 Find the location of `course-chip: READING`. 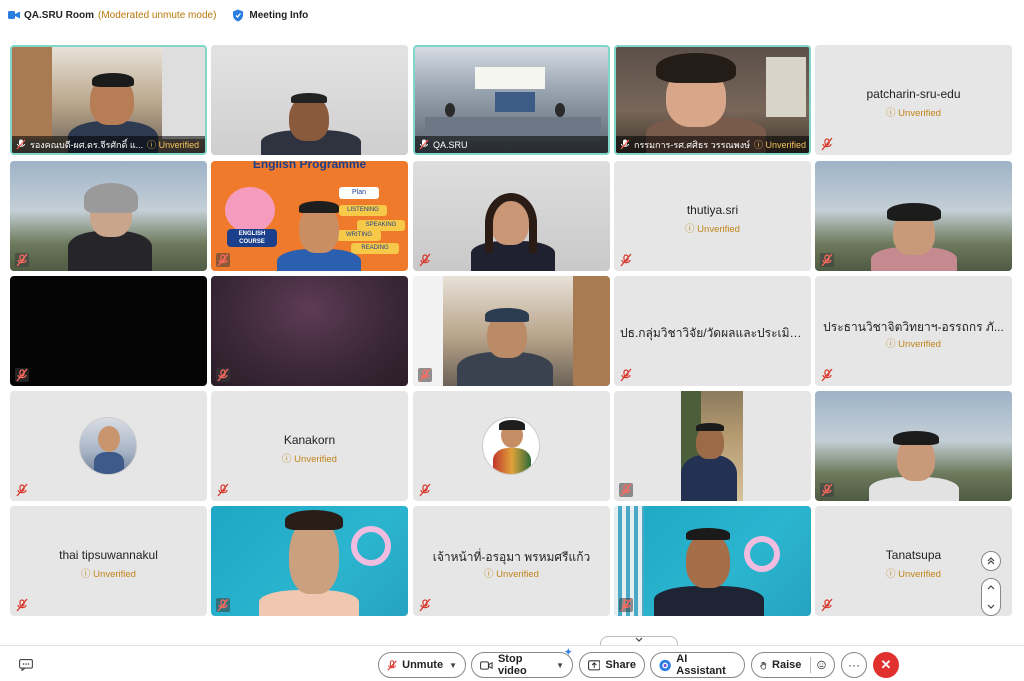

course-chip: READING is located at coordinates (375, 248).